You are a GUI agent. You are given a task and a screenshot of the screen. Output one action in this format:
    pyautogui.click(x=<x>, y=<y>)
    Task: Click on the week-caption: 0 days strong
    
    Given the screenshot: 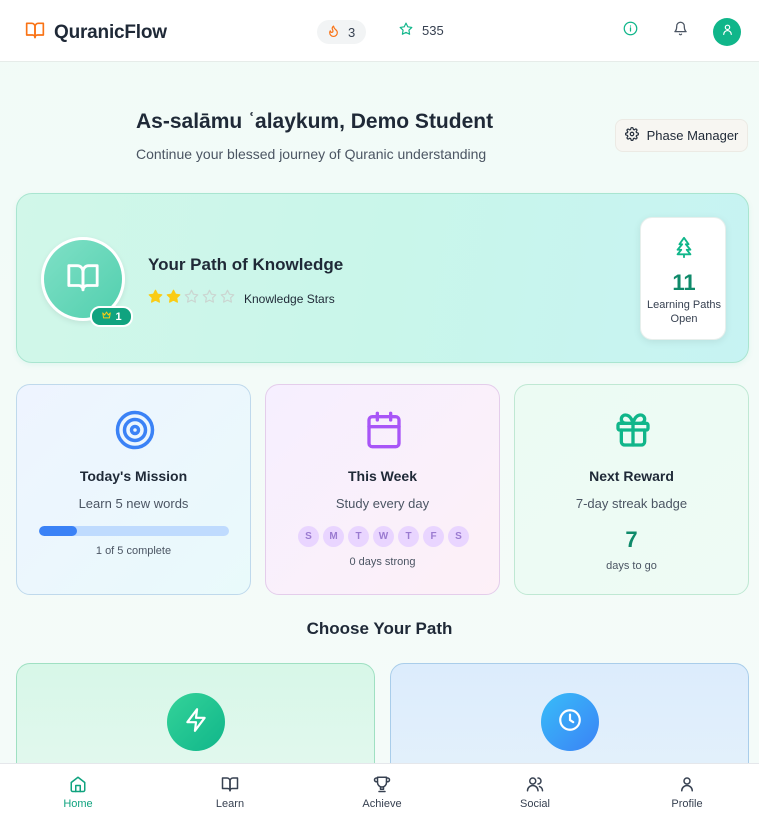 What is the action you would take?
    pyautogui.click(x=382, y=562)
    